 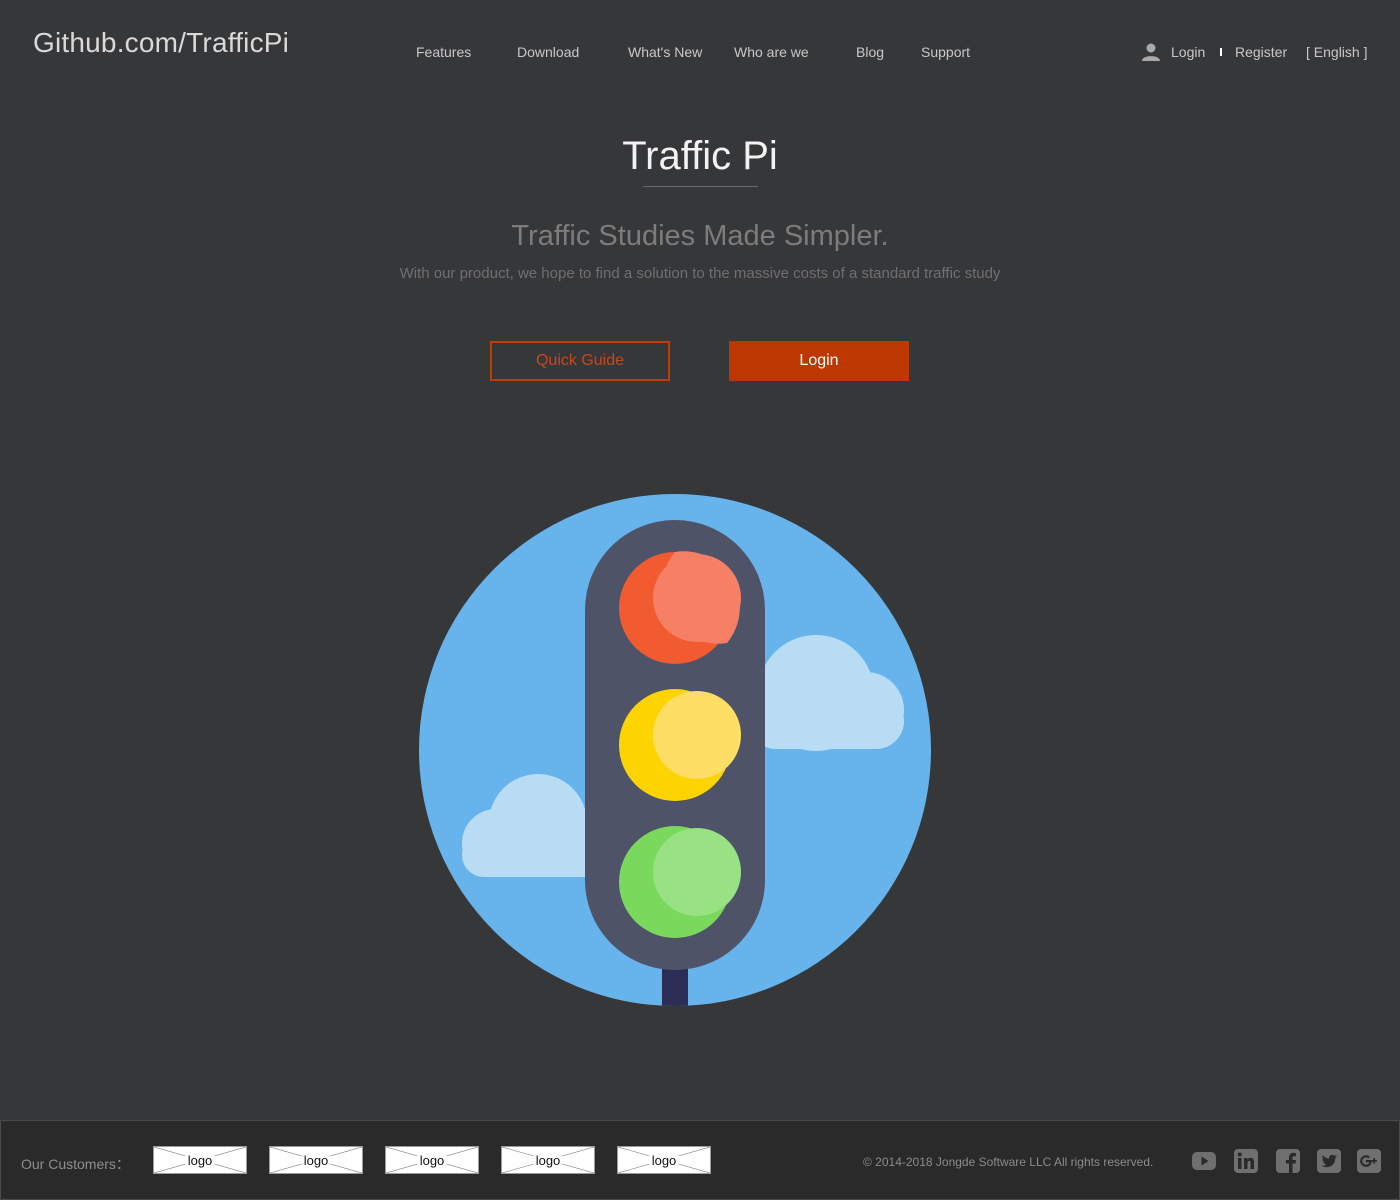 I want to click on quick-guide-button: Quick Guide, so click(x=580, y=361).